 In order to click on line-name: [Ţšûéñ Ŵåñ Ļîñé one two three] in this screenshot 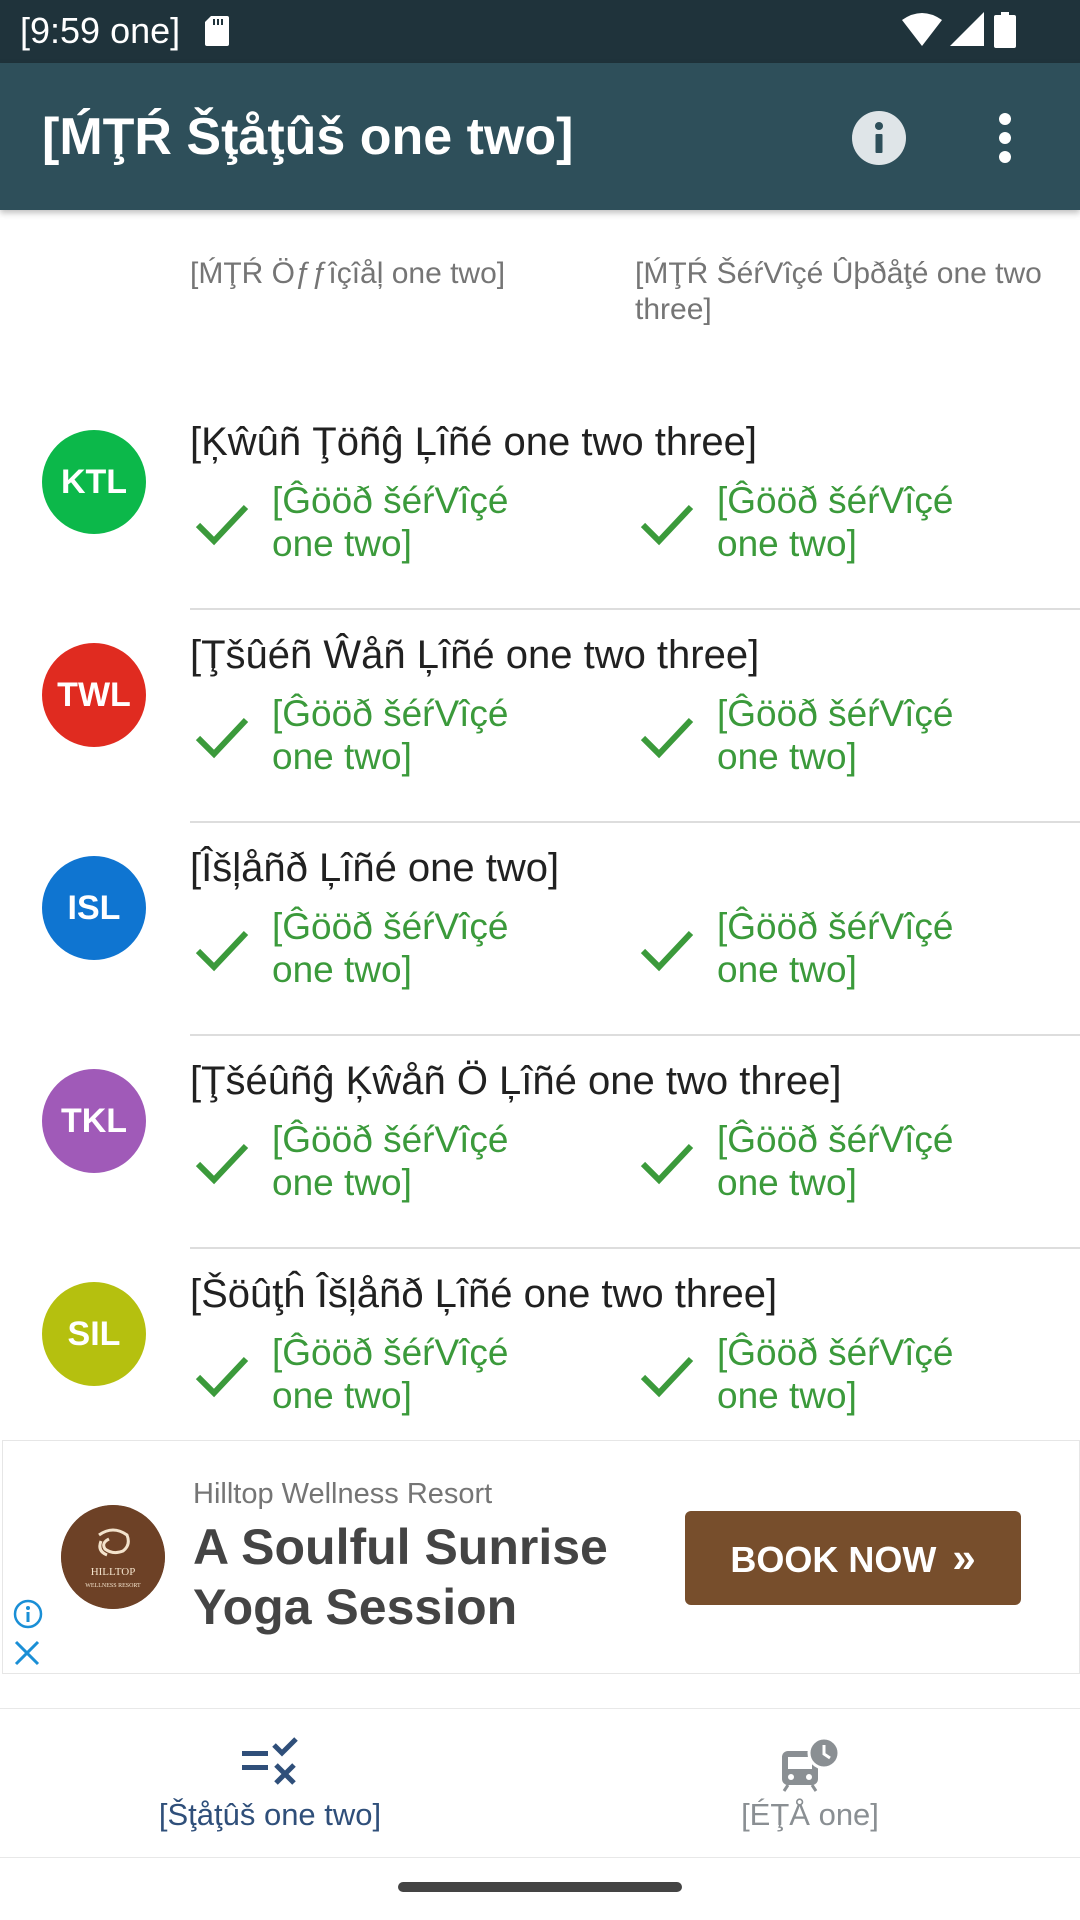, I will do `click(475, 655)`.